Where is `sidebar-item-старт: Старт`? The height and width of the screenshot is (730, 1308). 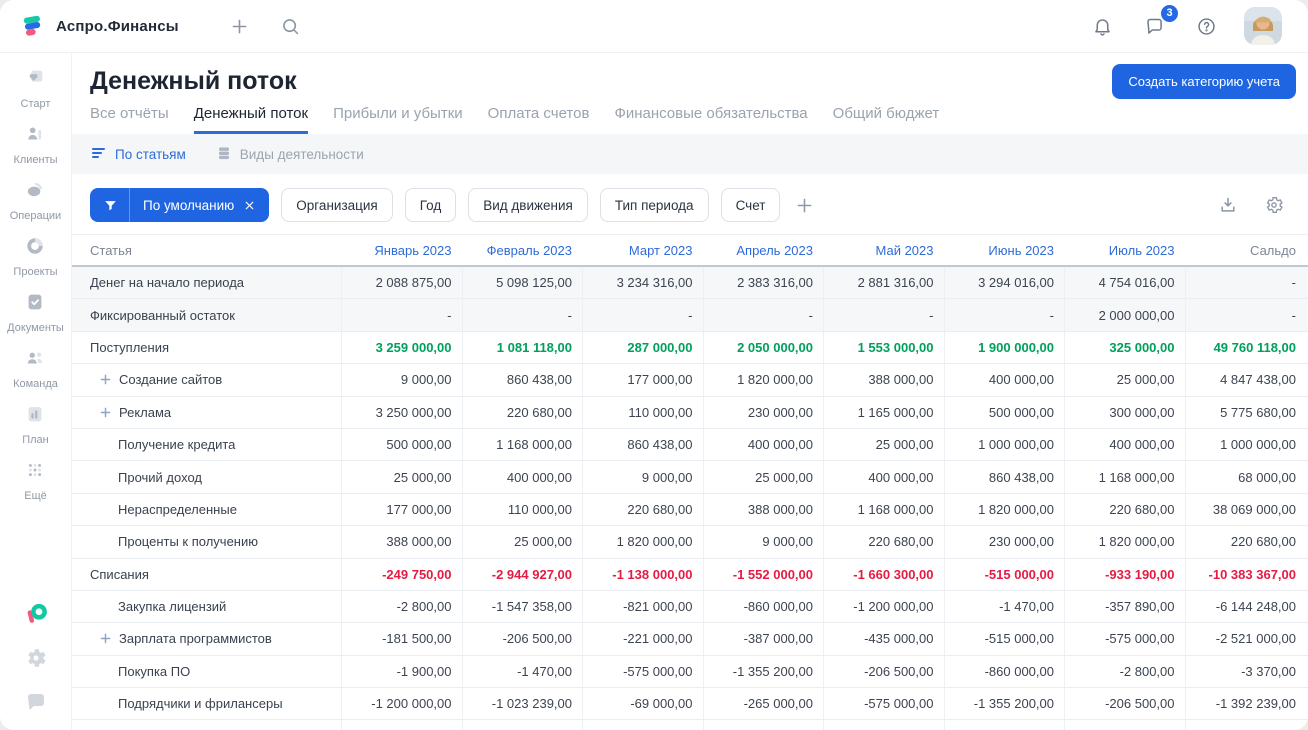
sidebar-item-старт: Старт is located at coordinates (35, 88).